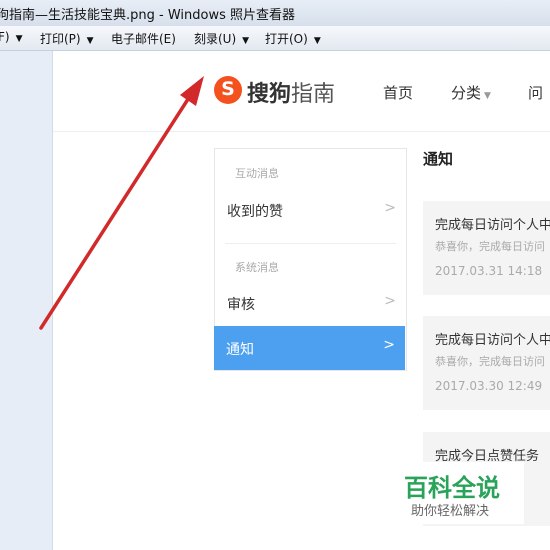 This screenshot has width=550, height=550. I want to click on annotation-arrow, so click(121, 203).